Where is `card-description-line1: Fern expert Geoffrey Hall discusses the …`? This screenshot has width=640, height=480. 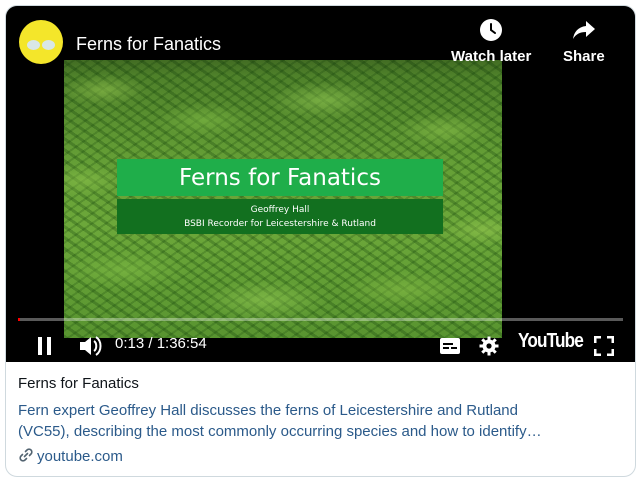 card-description-line1: Fern expert Geoffrey Hall discusses the … is located at coordinates (268, 410).